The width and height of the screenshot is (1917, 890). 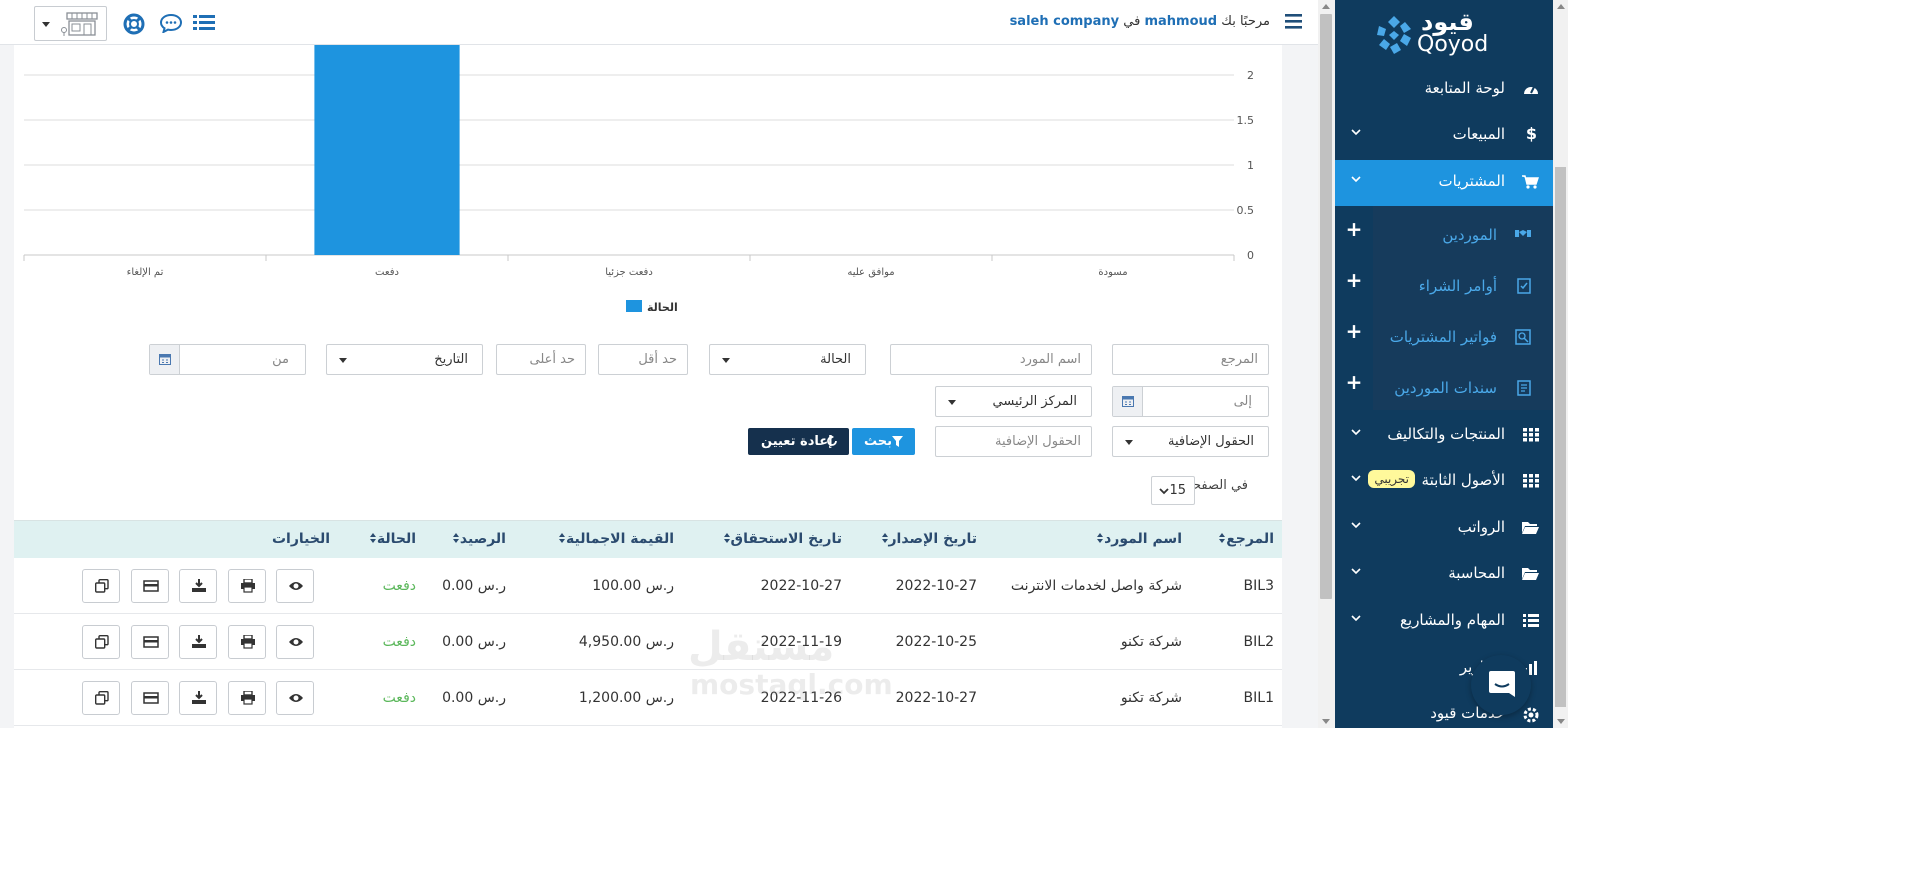 What do you see at coordinates (781, 539) in the screenshot?
I see `col-due-date: تاريخ الاستحقاق` at bounding box center [781, 539].